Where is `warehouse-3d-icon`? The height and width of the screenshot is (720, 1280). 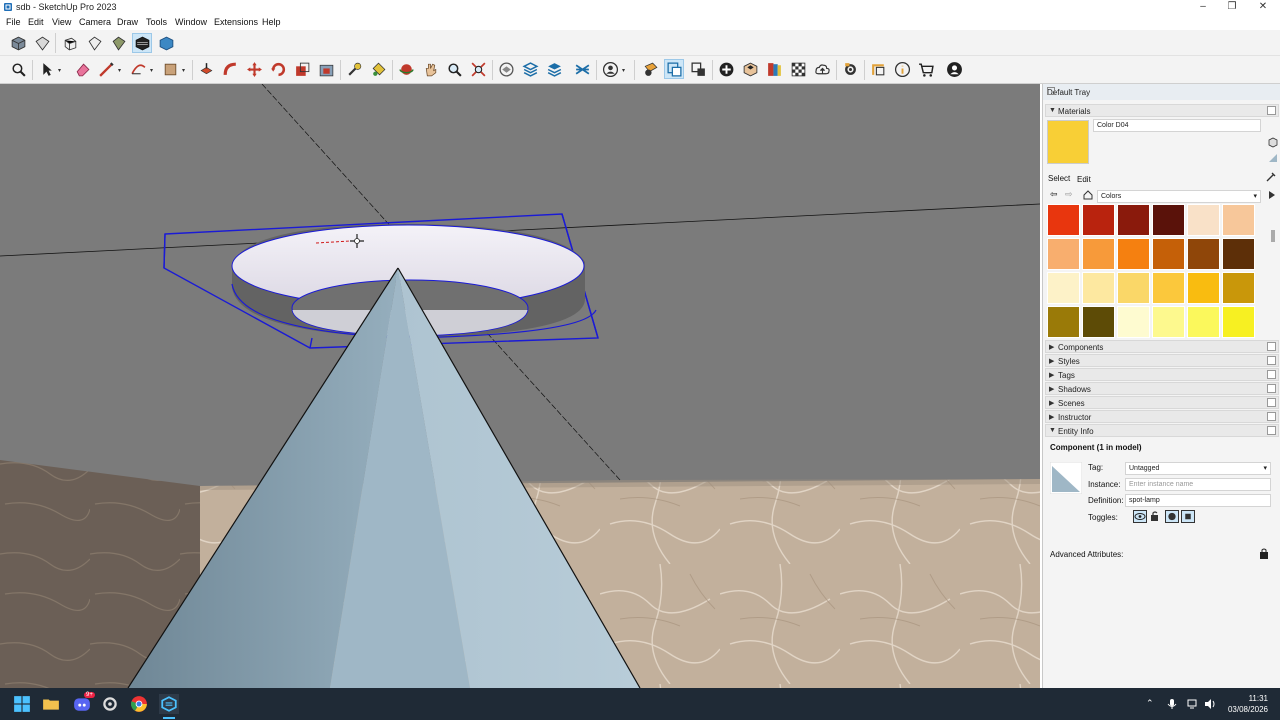
warehouse-3d-icon is located at coordinates (506, 69).